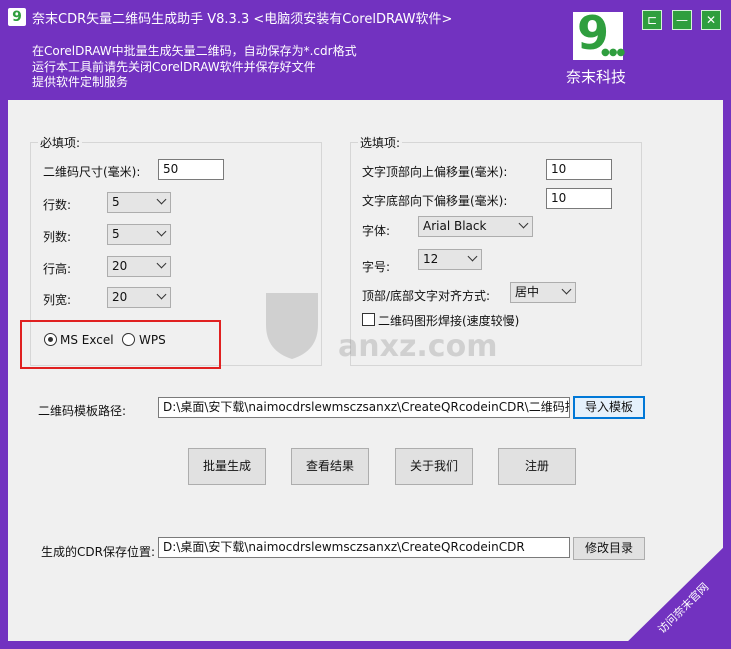  Describe the element at coordinates (227, 466) in the screenshot. I see `batch-generate-button: 批量生成` at that location.